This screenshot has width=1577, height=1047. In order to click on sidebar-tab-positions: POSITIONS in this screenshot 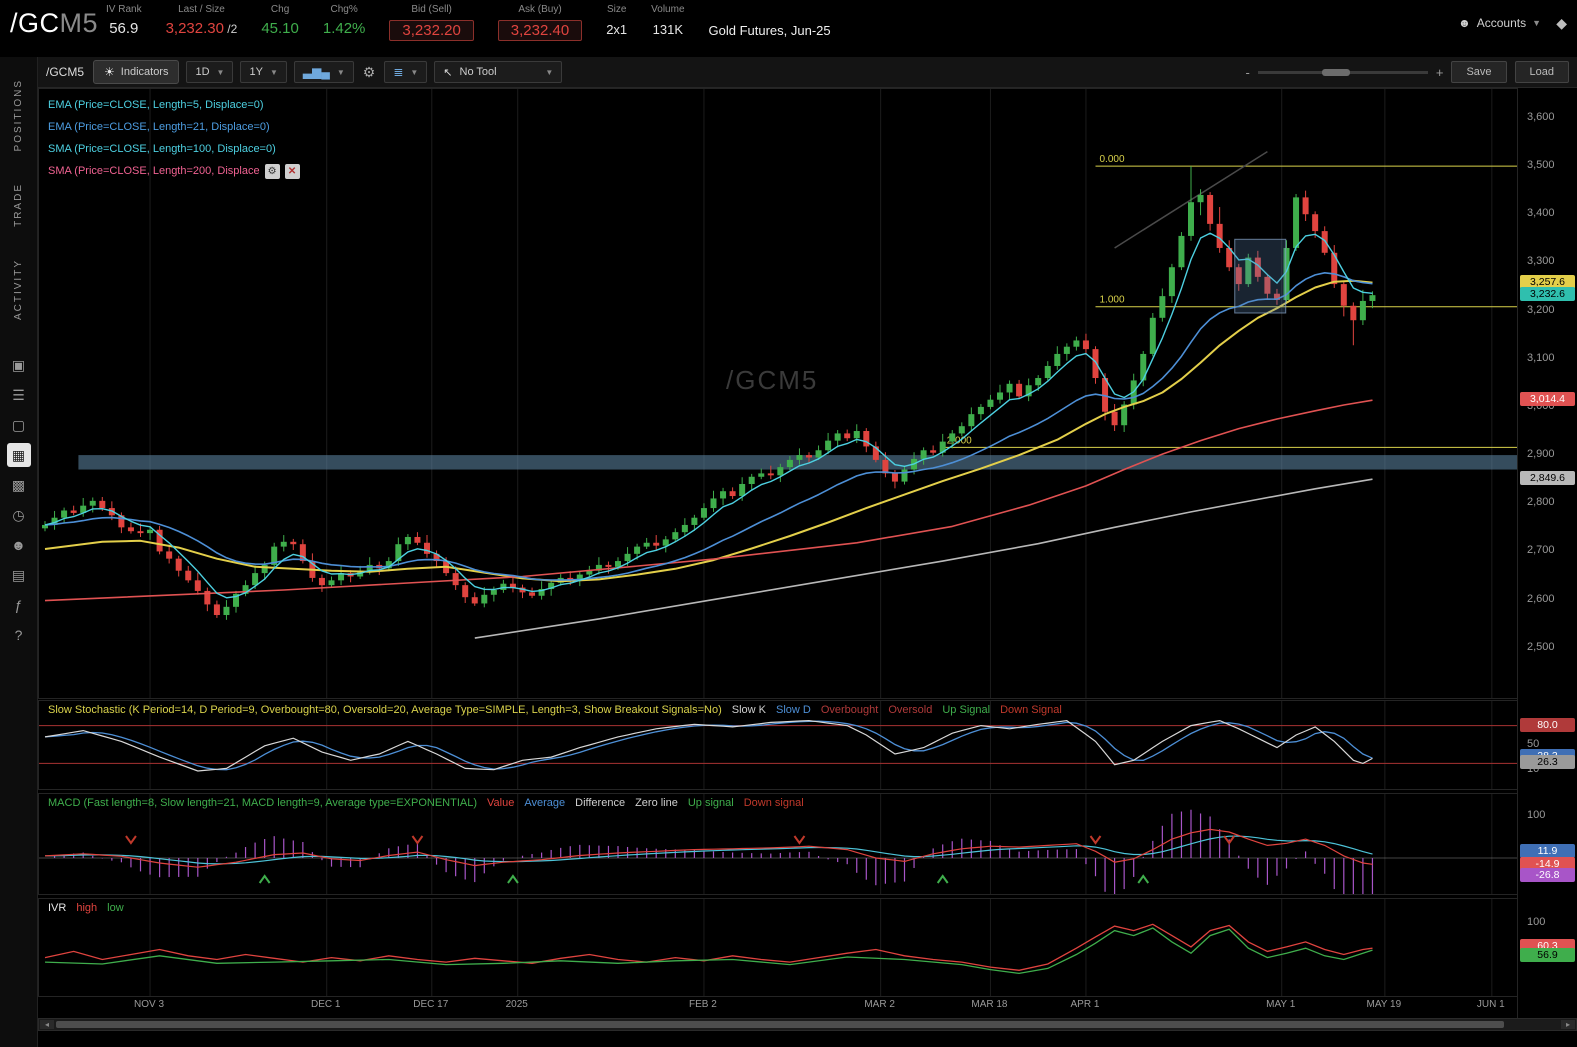, I will do `click(18, 115)`.